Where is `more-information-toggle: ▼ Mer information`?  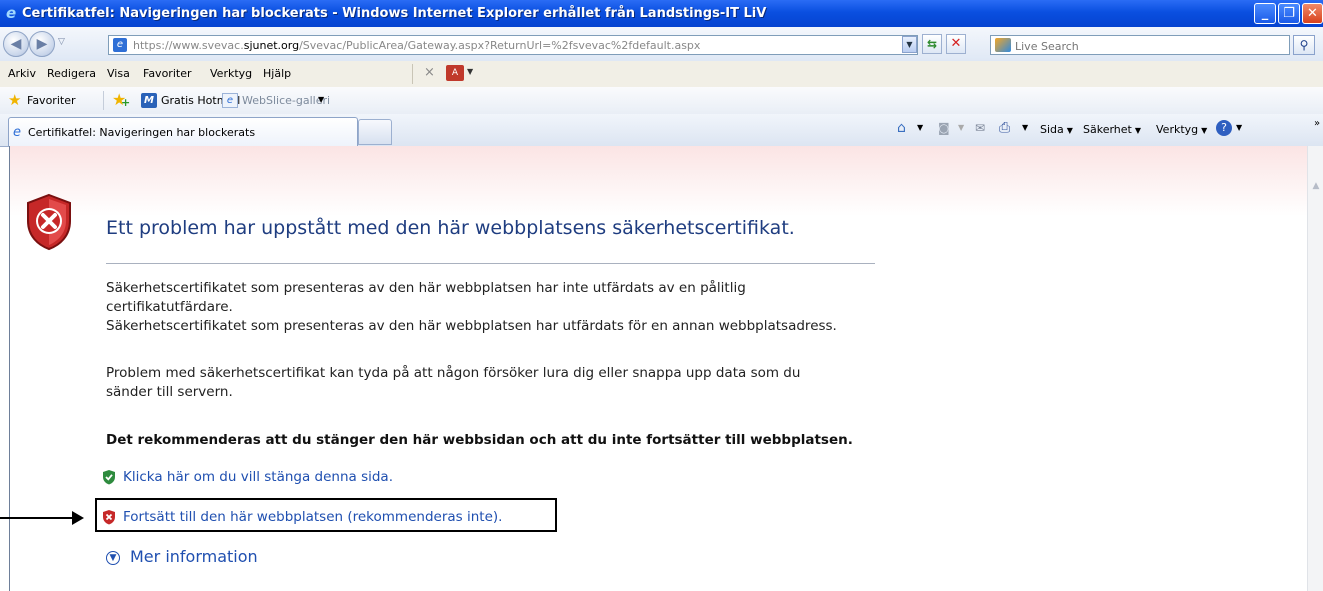
more-information-toggle: ▼ Mer information is located at coordinates (182, 556).